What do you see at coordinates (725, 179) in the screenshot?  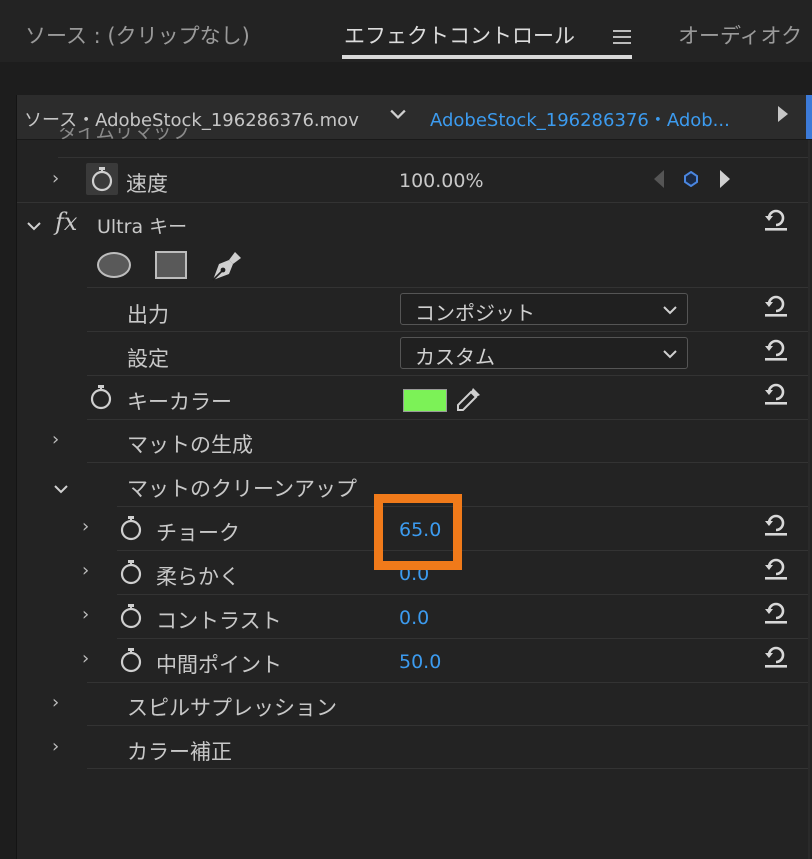 I see `next-keyframe-icon` at bounding box center [725, 179].